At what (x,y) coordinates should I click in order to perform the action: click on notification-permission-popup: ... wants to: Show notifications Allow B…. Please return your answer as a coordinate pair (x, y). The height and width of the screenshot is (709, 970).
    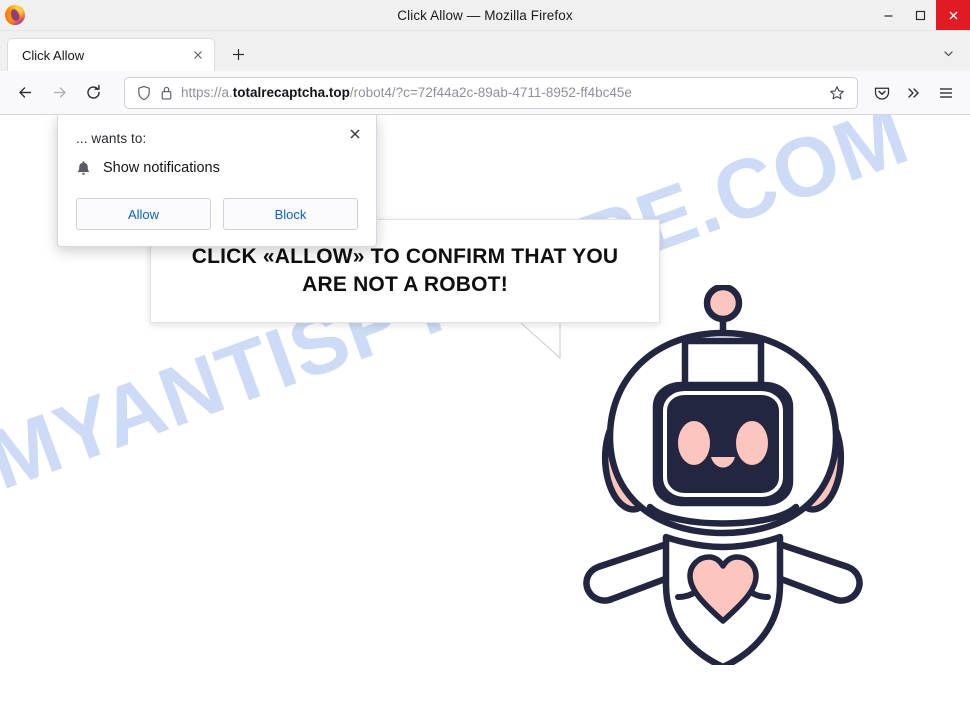
    Looking at the image, I should click on (217, 181).